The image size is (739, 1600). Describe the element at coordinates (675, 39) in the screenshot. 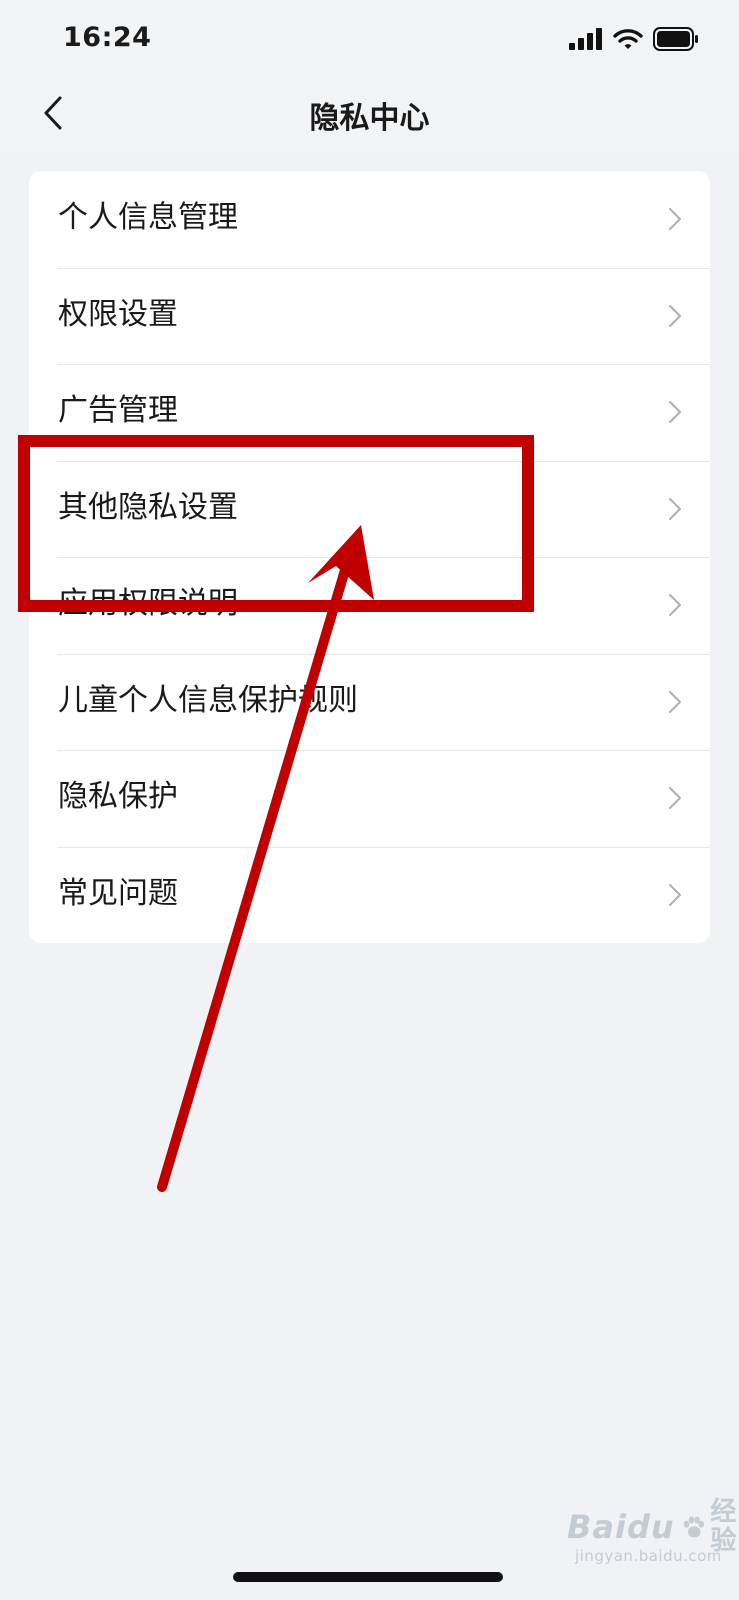

I see `battery-icon` at that location.